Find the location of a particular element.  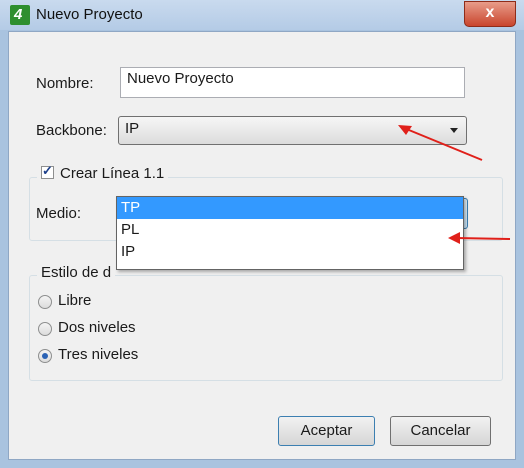

app-logo-text: 4 is located at coordinates (18, 14).